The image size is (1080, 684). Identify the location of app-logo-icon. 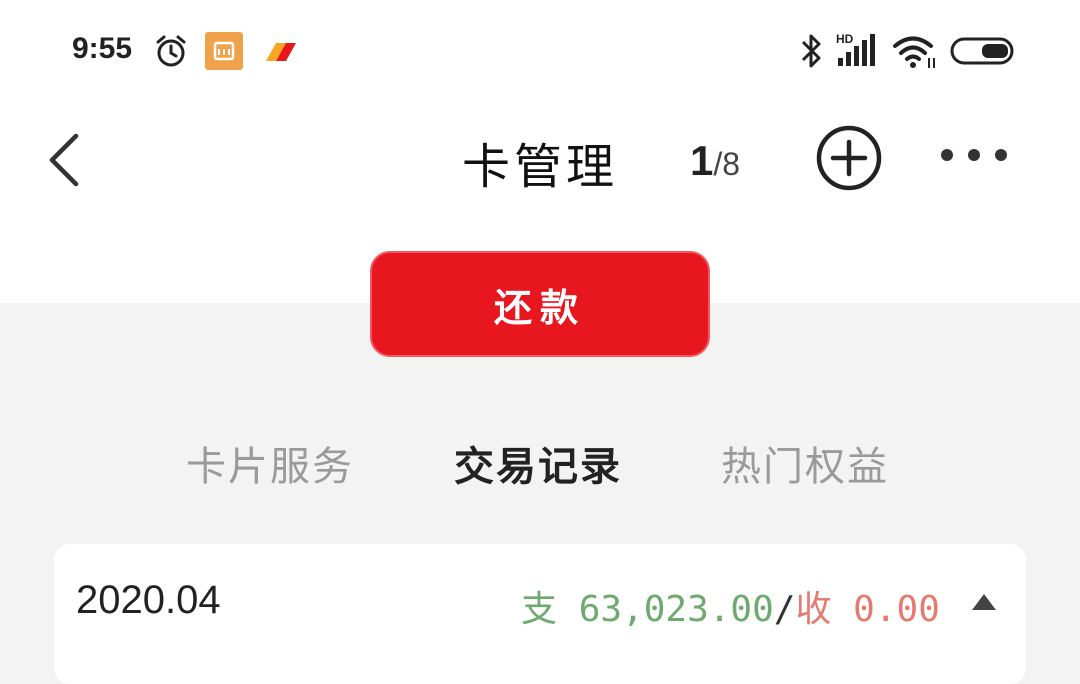
(281, 52).